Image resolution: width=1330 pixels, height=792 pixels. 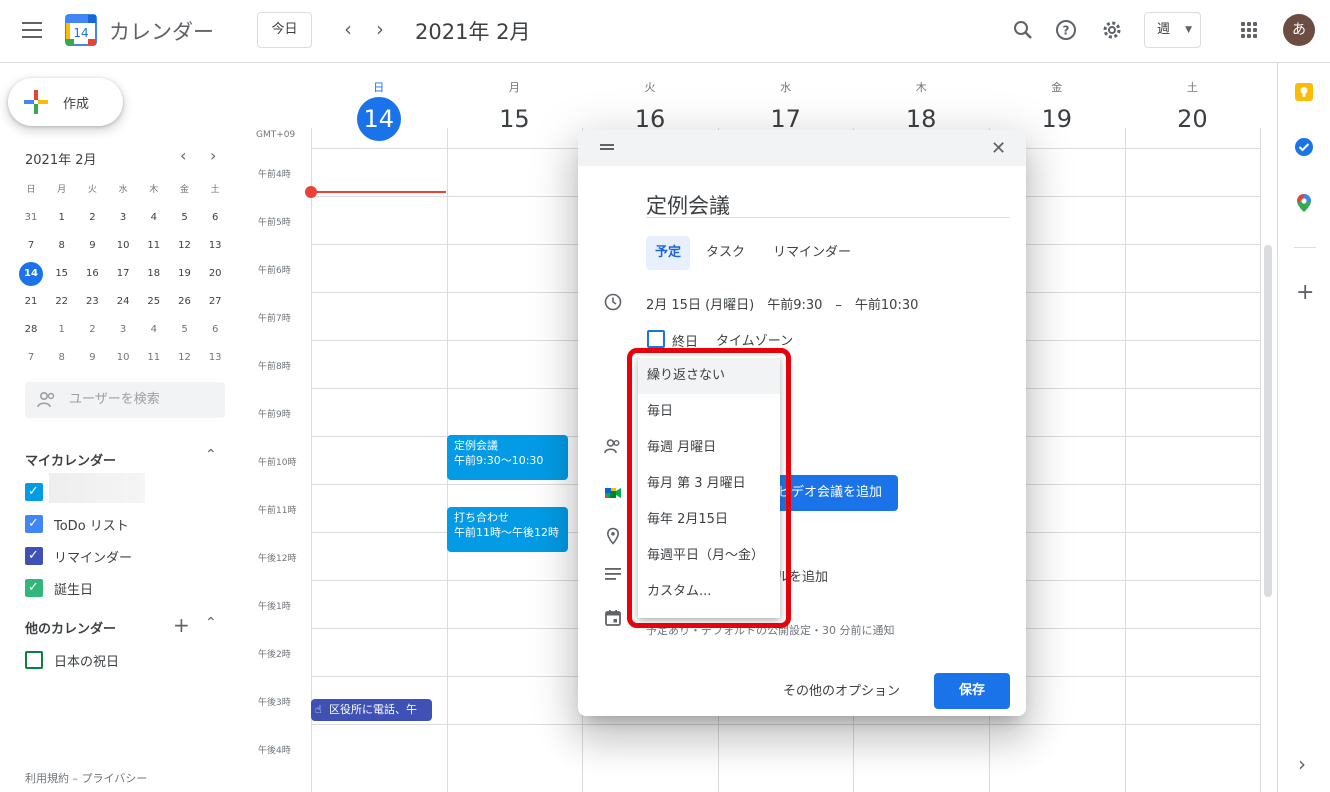 I want to click on mini-day: 17, so click(x=123, y=274).